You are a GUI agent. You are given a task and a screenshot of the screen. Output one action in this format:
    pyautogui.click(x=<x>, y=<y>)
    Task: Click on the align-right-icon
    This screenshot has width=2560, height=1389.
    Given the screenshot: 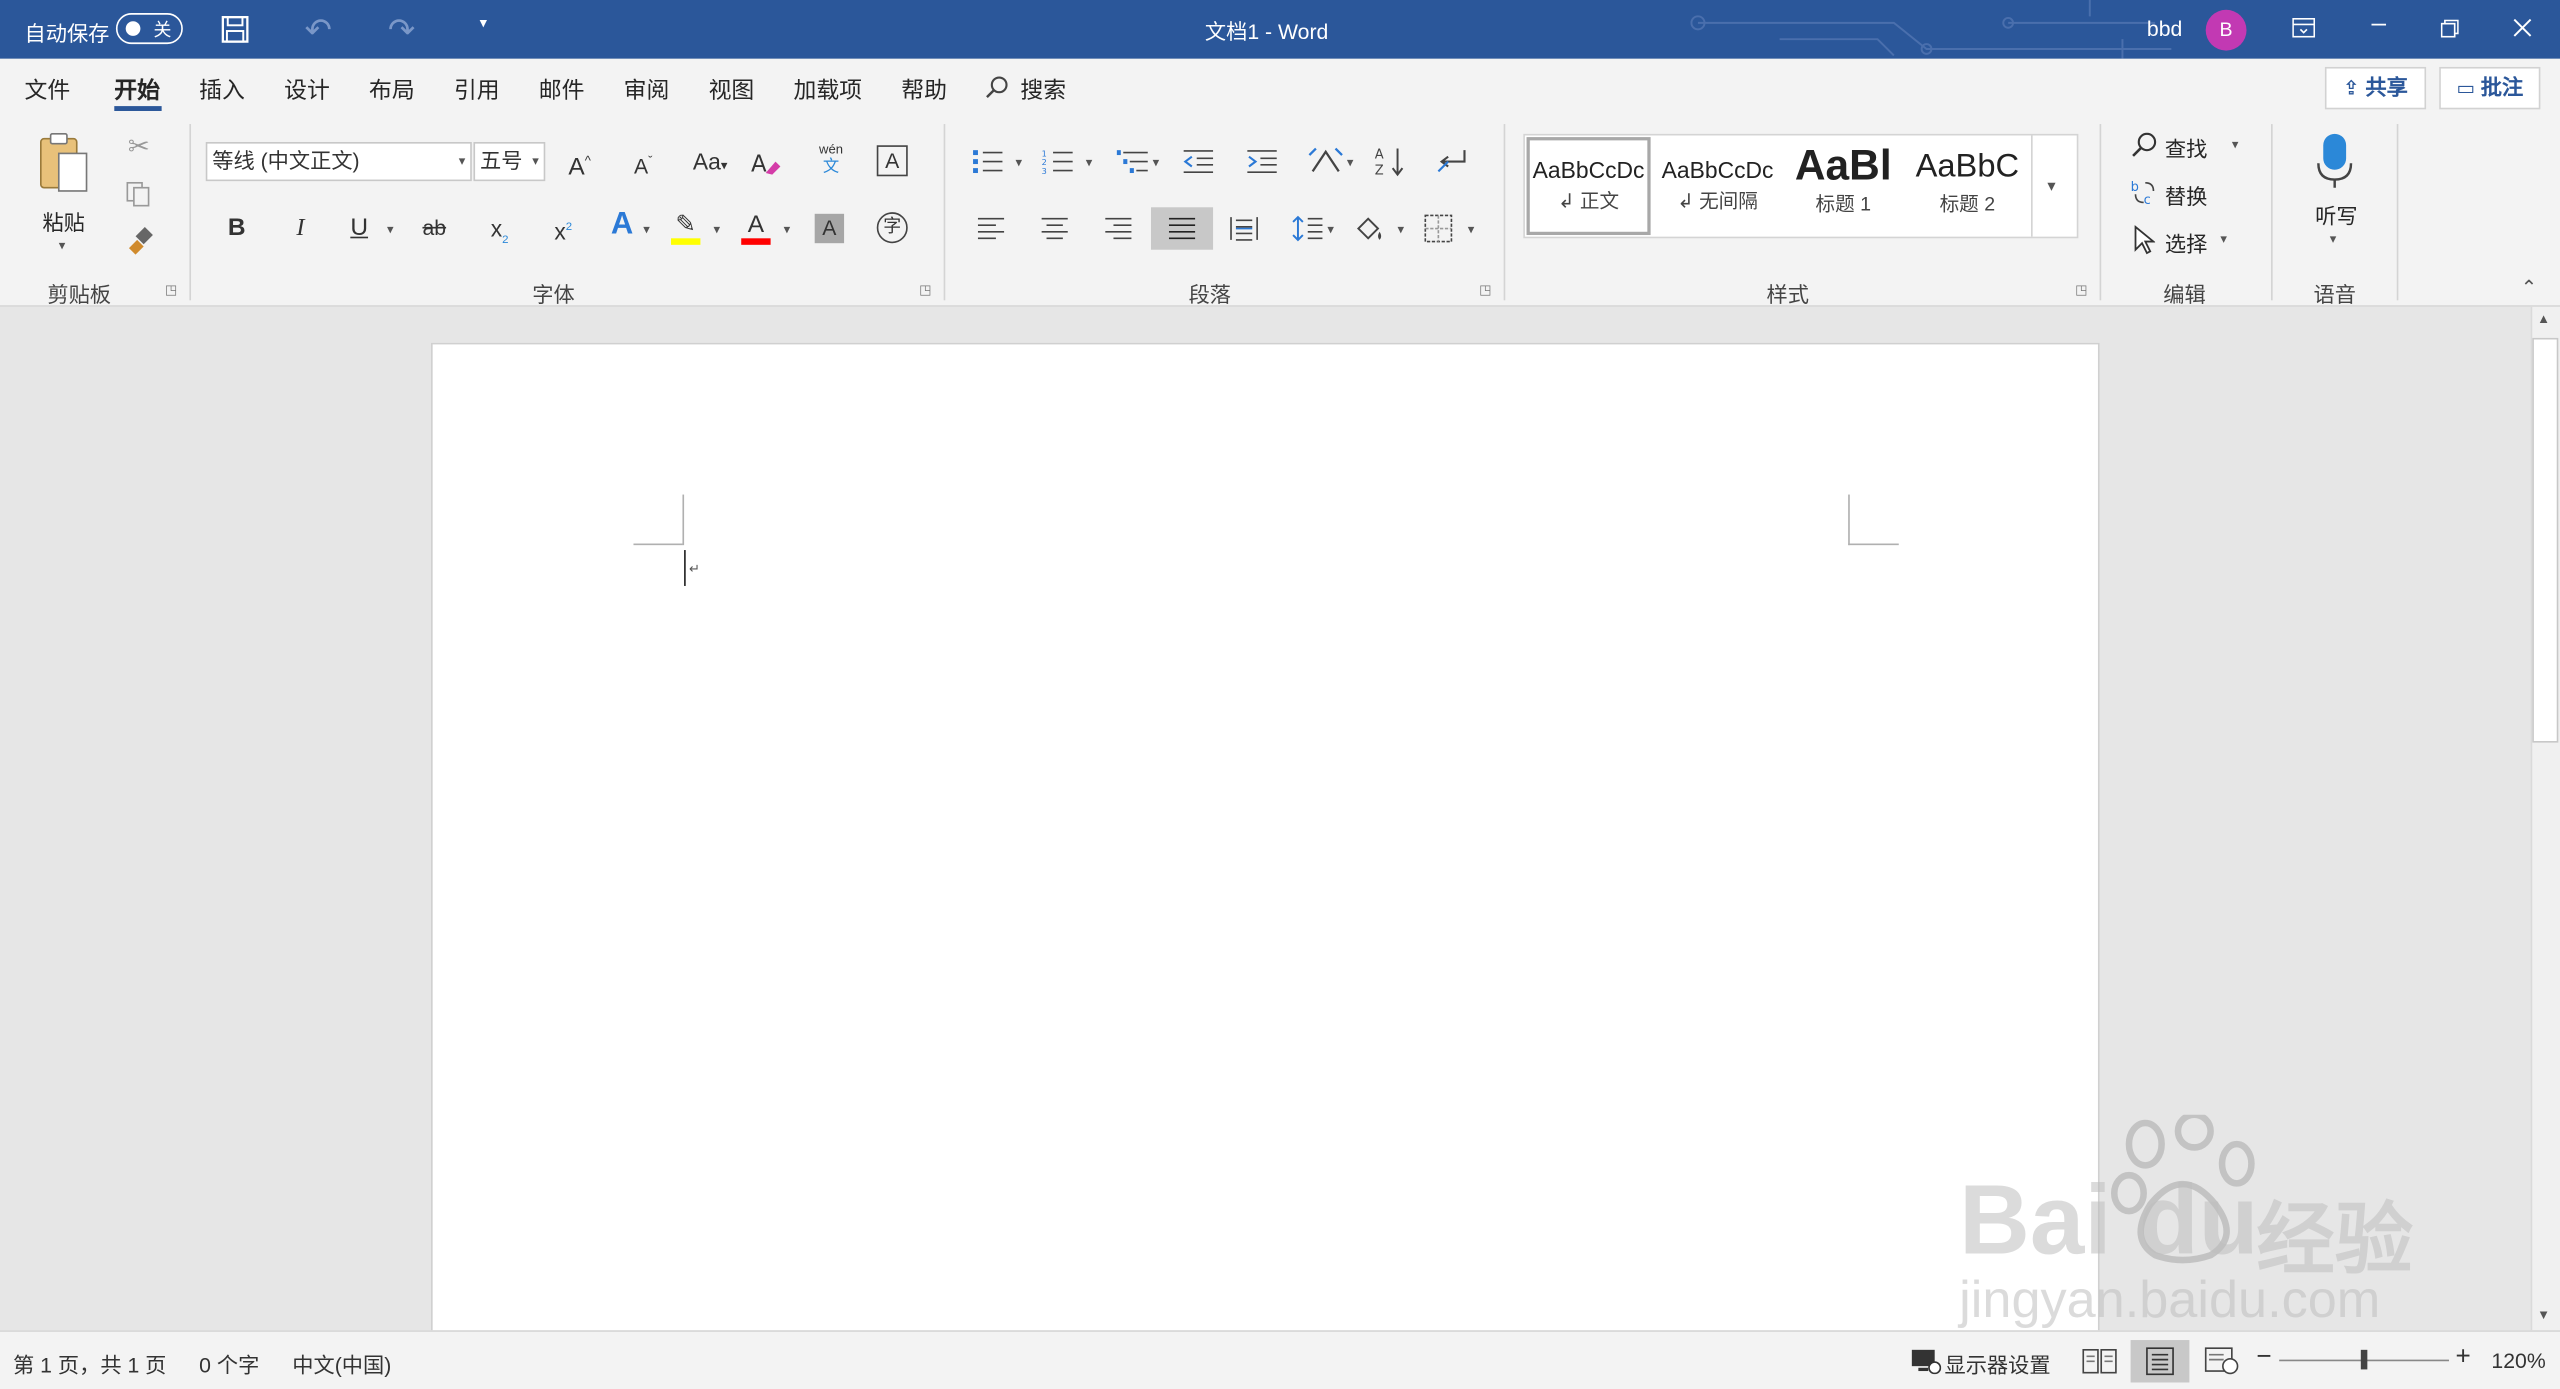 What is the action you would take?
    pyautogui.click(x=1118, y=228)
    